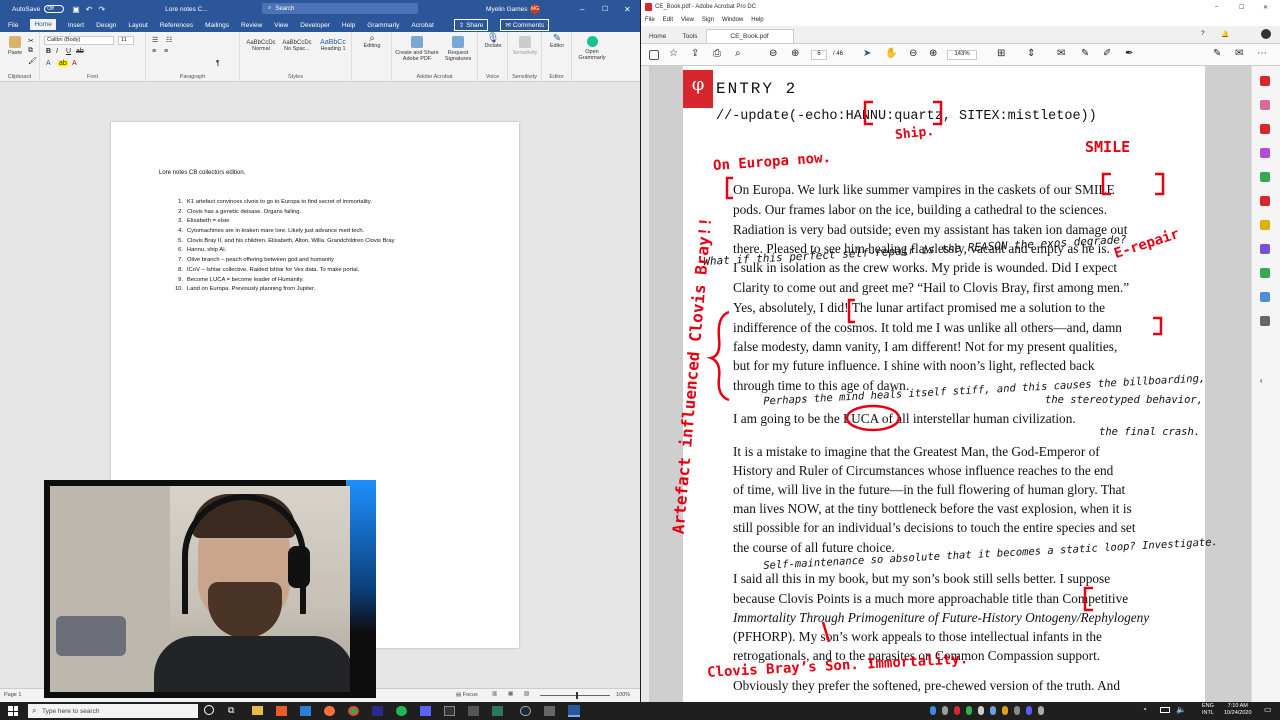 The height and width of the screenshot is (720, 1280). I want to click on tab-insert: Insert, so click(76, 25).